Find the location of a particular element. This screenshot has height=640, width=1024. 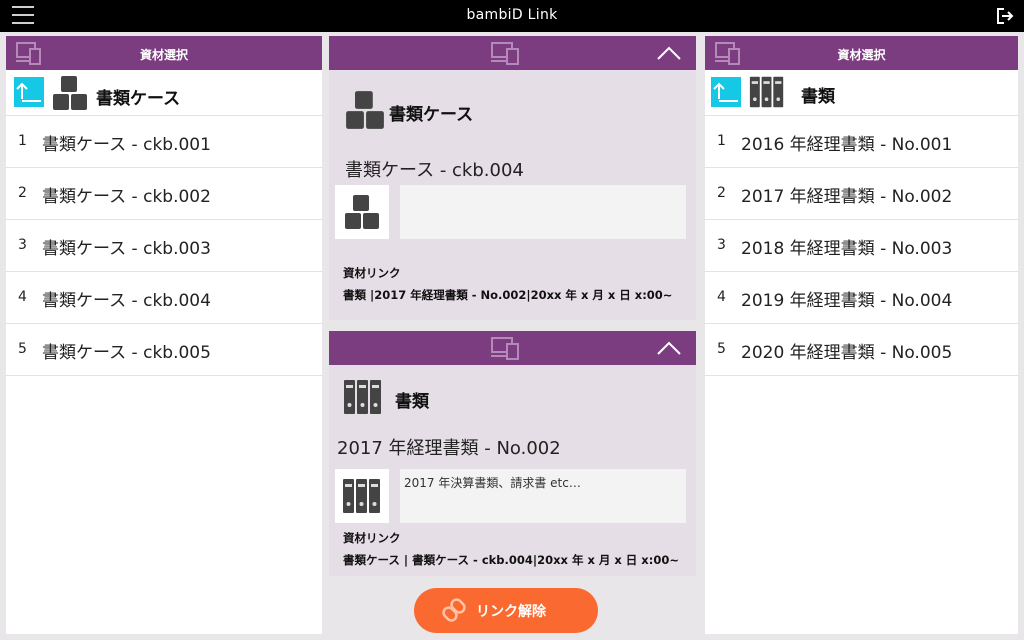

list-item: 5 2020 年経理書類 - No.005 is located at coordinates (861, 350).